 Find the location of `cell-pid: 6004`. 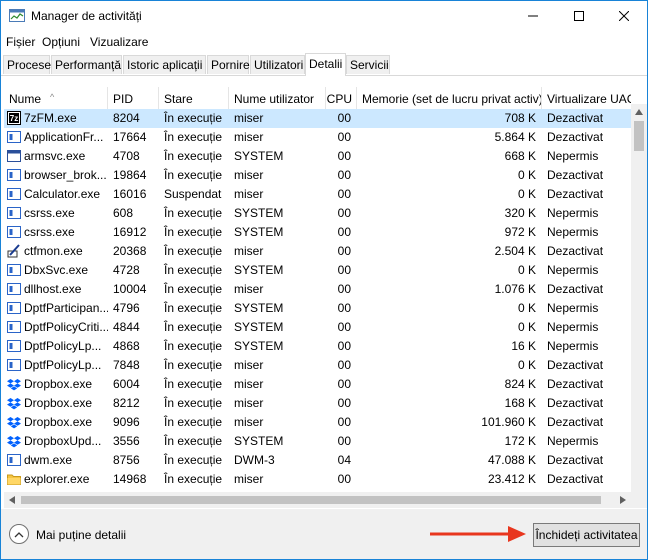

cell-pid: 6004 is located at coordinates (126, 384).